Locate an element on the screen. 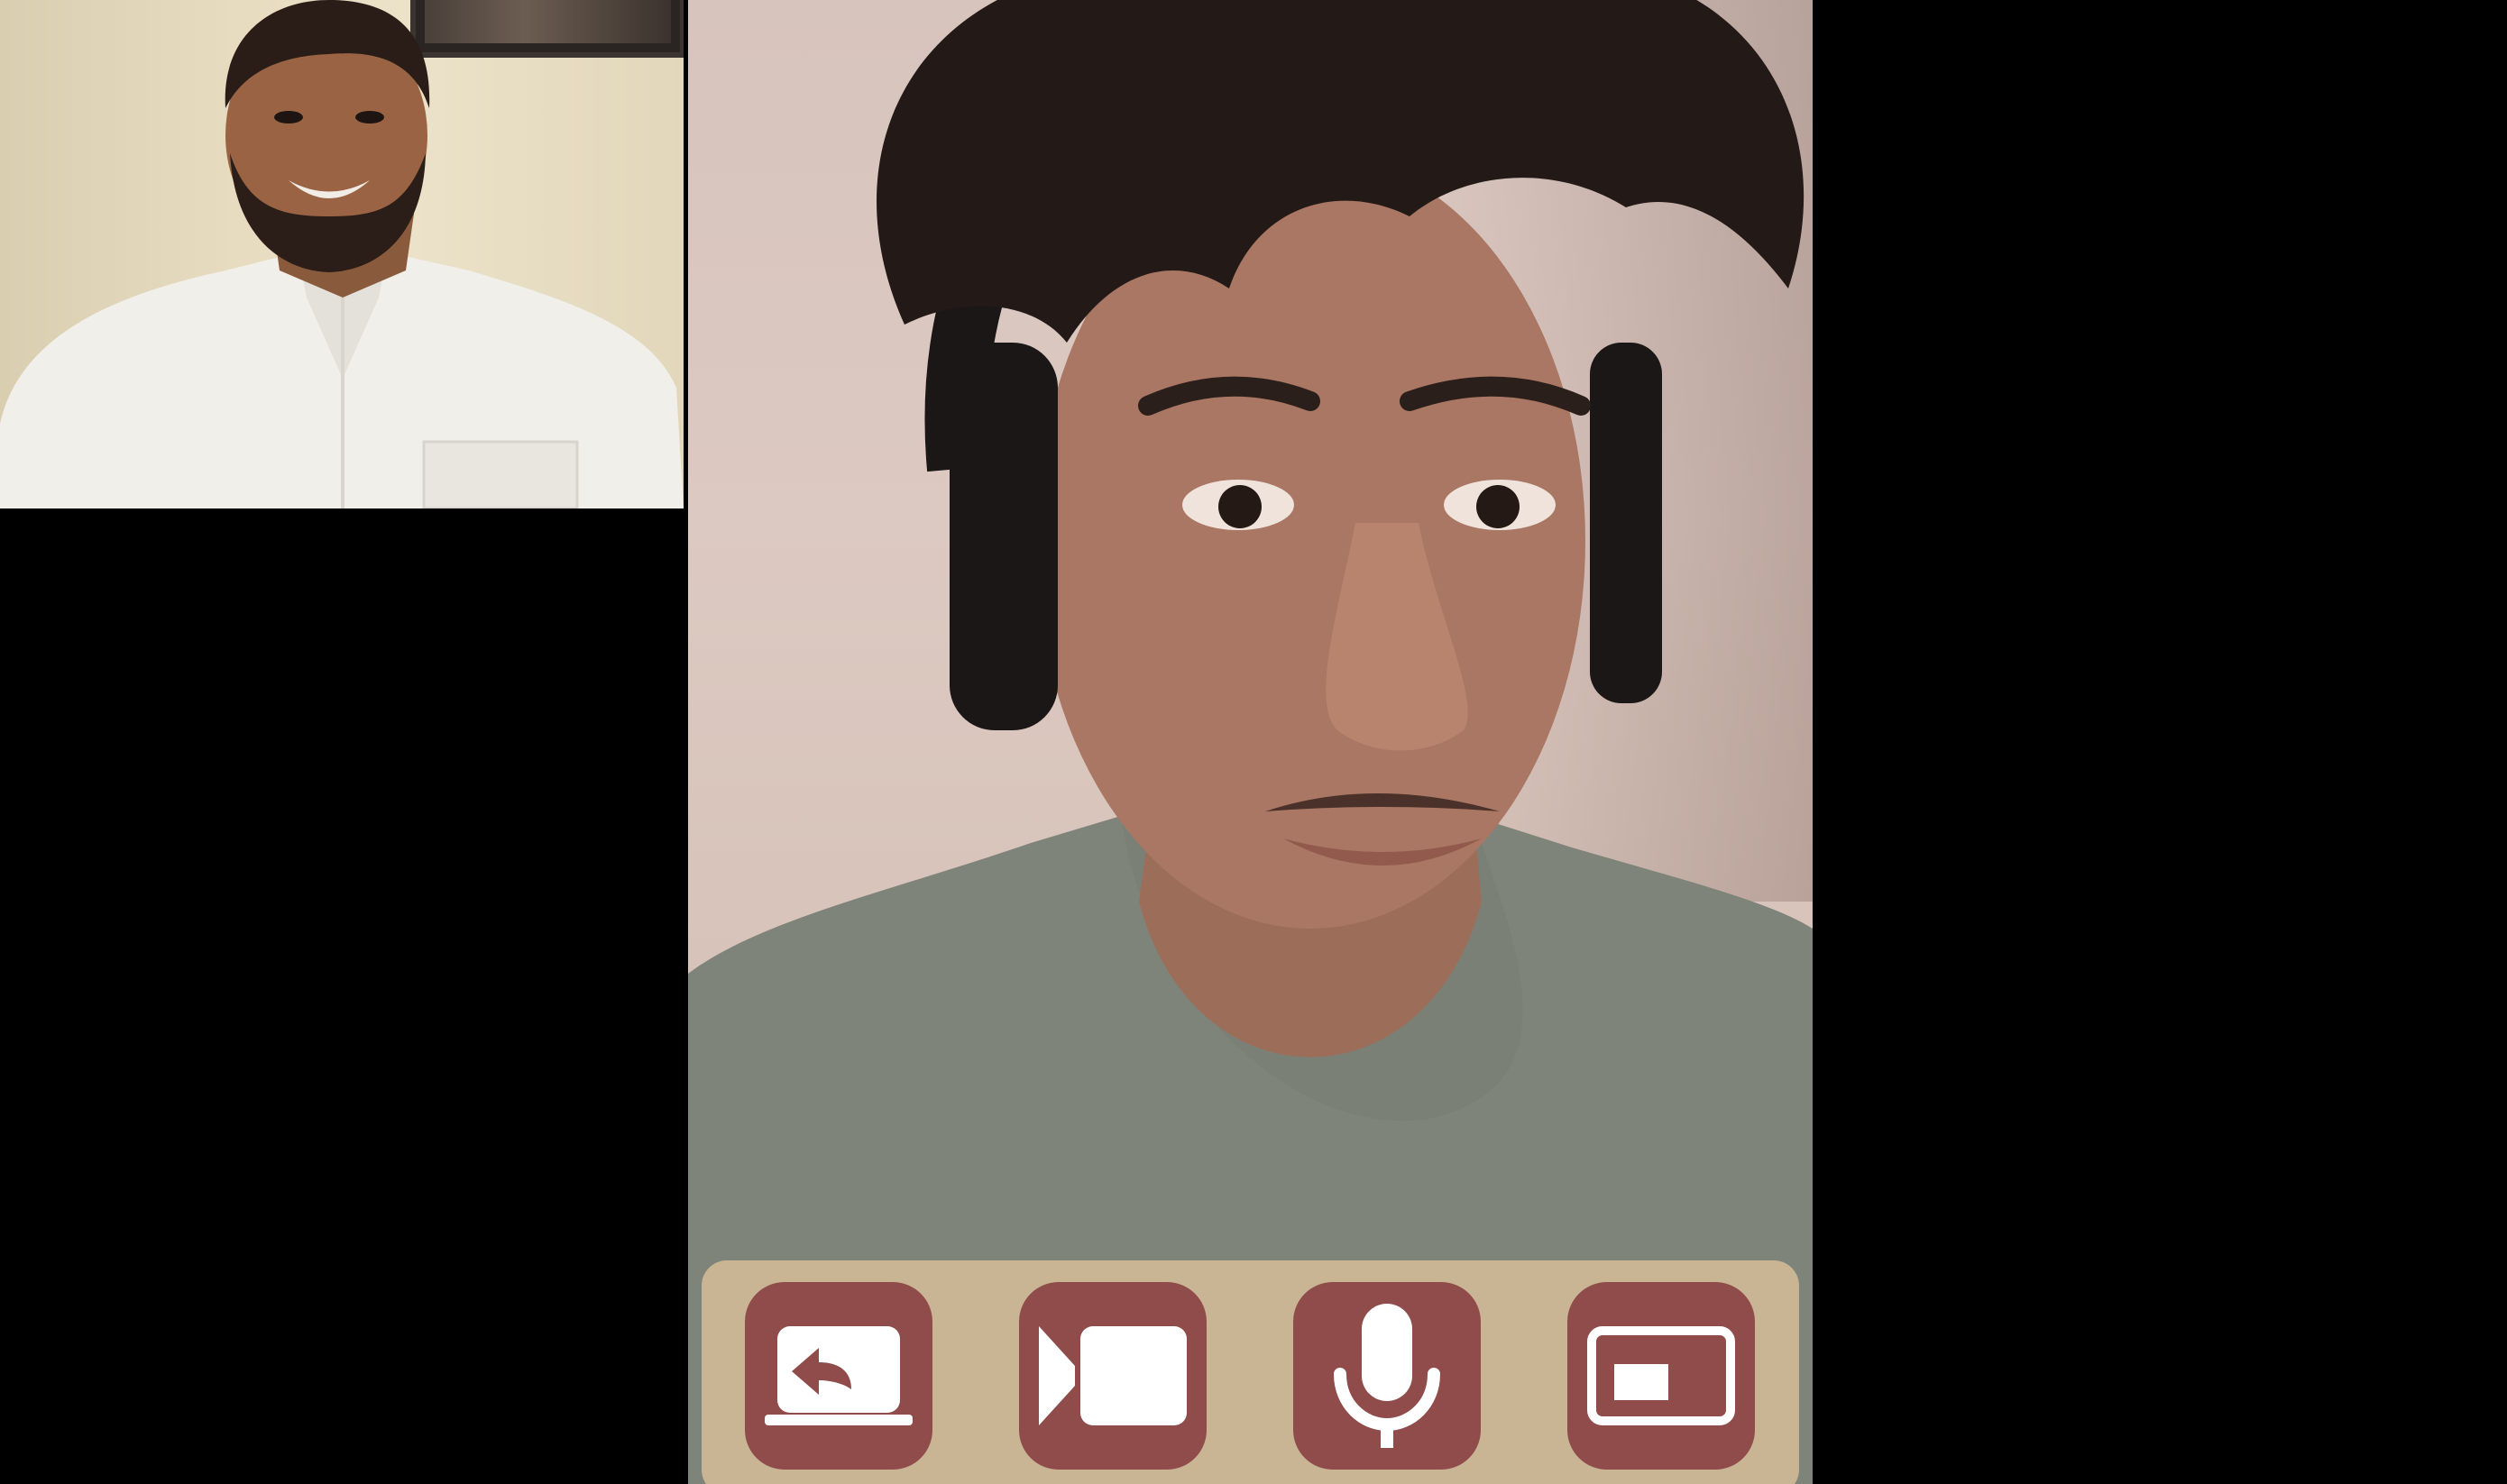 The image size is (2507, 1484). microphone-toggle-button: microphone-icon is located at coordinates (1387, 1376).